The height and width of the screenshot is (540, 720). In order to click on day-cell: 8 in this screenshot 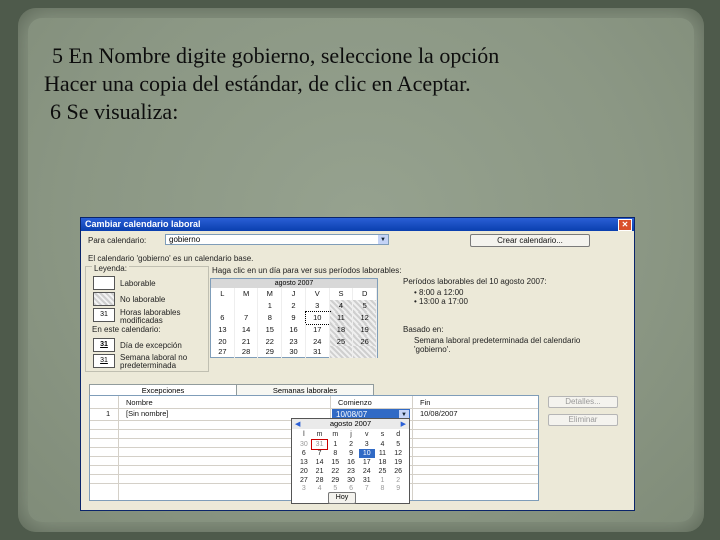, I will do `click(270, 318)`.